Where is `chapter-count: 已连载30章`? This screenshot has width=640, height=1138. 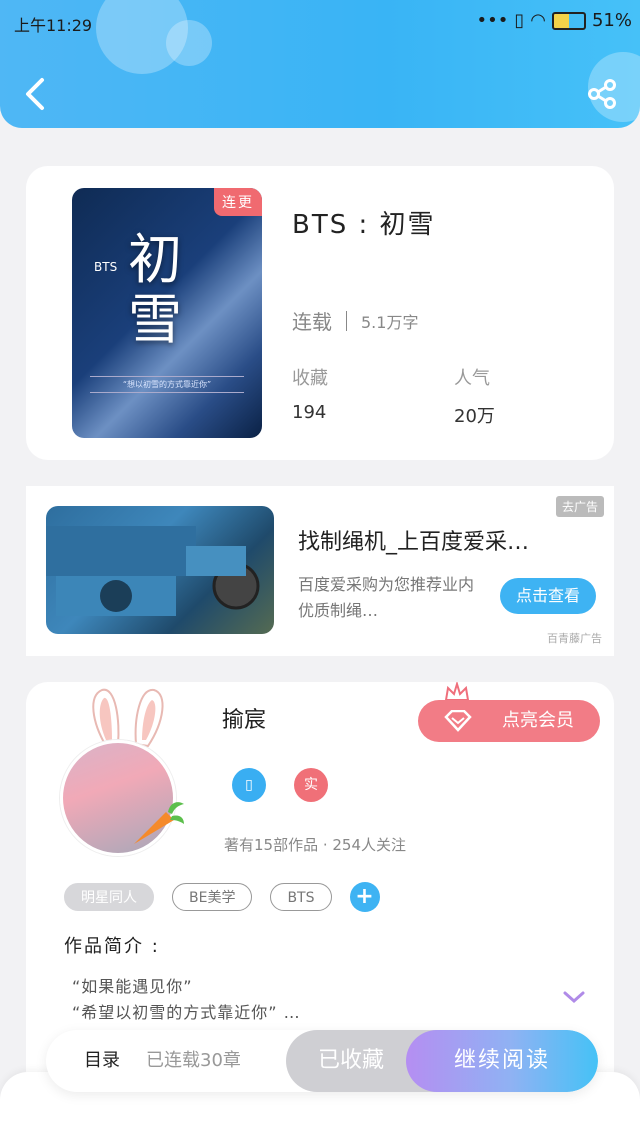 chapter-count: 已连载30章 is located at coordinates (193, 1061).